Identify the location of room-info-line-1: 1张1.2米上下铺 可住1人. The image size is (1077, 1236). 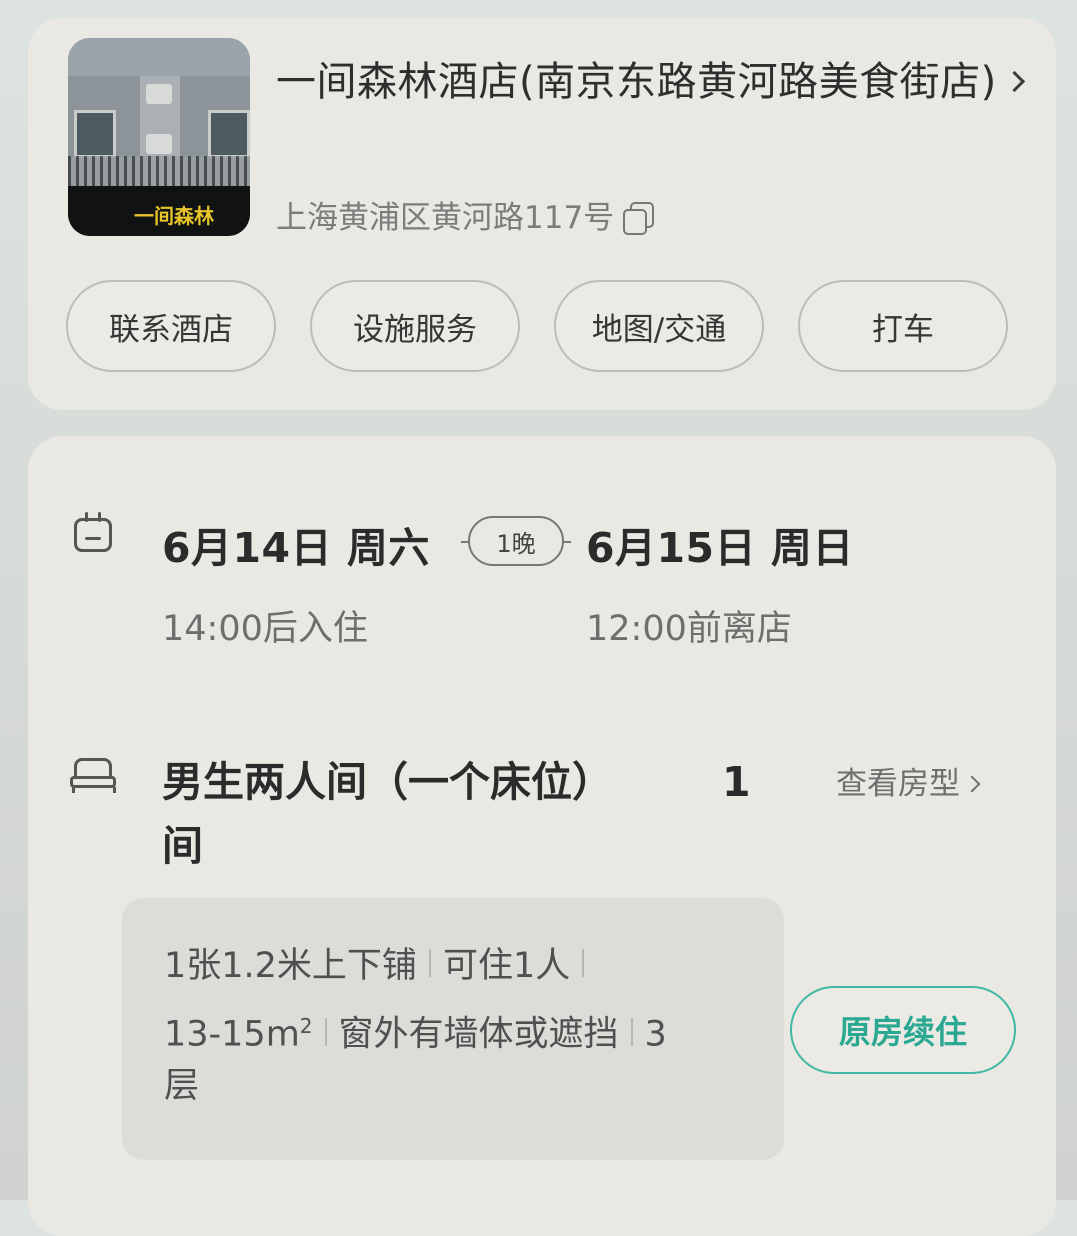
(380, 966).